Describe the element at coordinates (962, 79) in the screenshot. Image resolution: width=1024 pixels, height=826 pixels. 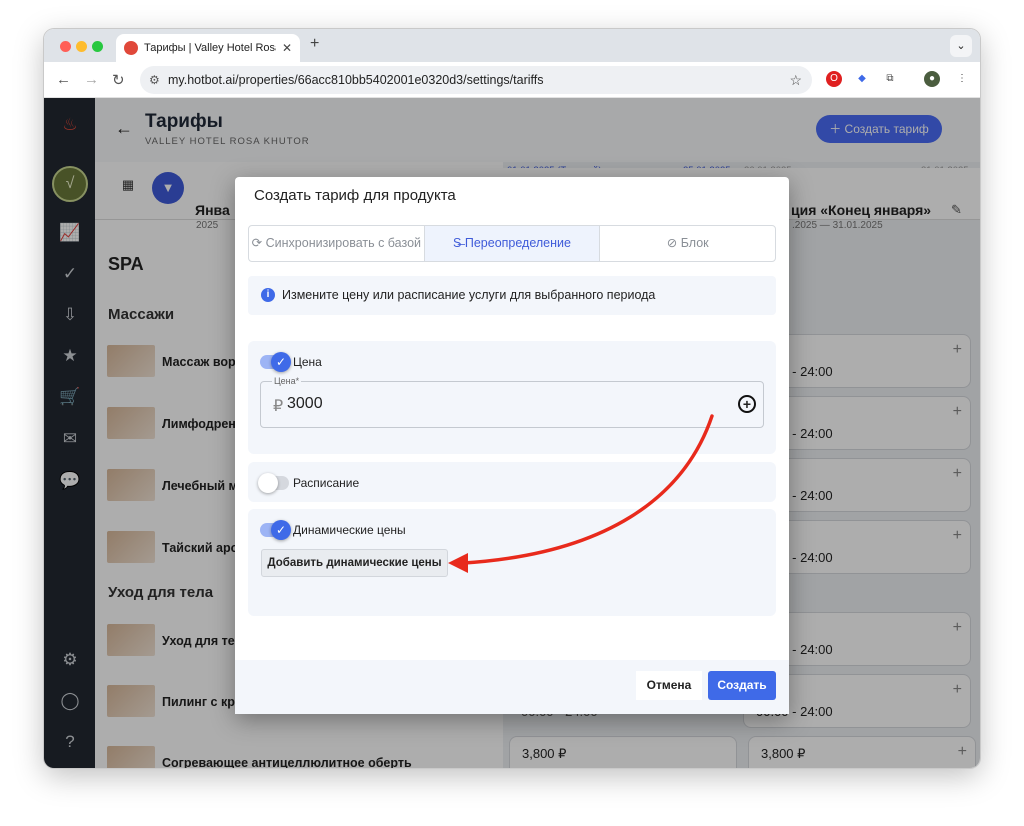
I see `browser-menu-icon: ⋮` at that location.